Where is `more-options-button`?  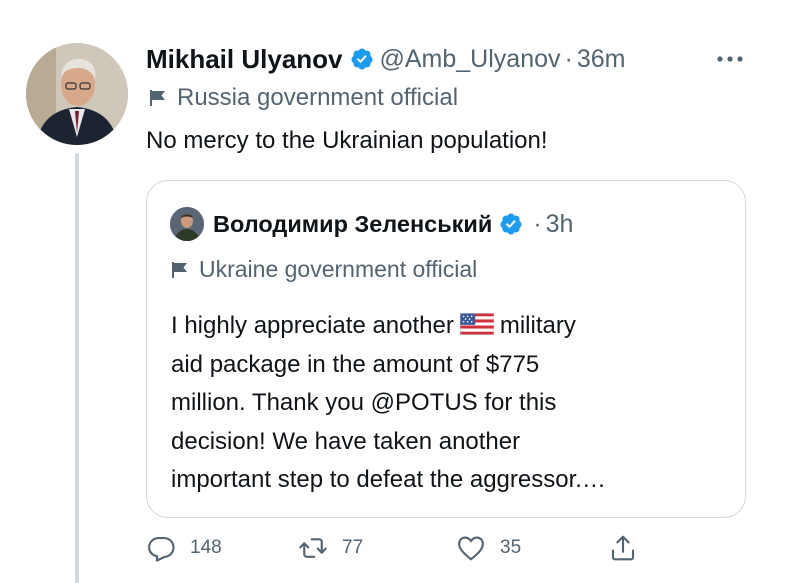 more-options-button is located at coordinates (730, 57).